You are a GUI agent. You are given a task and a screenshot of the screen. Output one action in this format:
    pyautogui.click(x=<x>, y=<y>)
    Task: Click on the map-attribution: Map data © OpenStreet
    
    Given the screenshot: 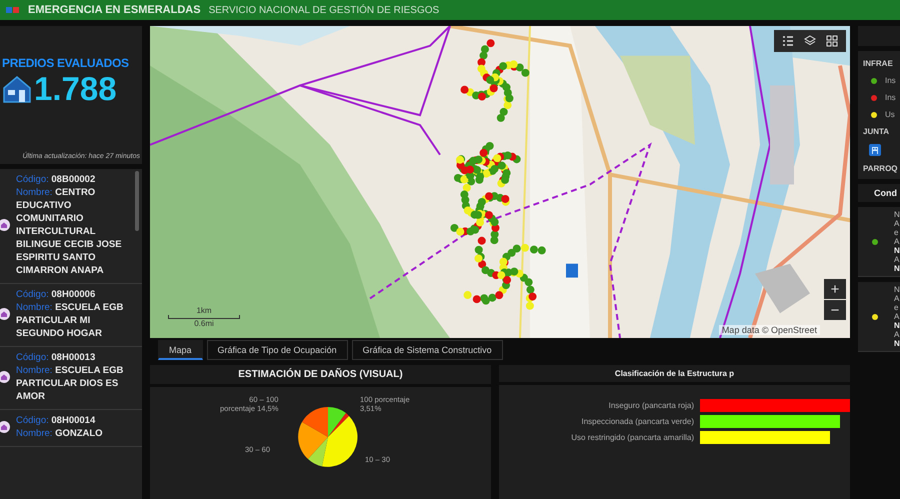 What is the action you would take?
    pyautogui.click(x=769, y=330)
    